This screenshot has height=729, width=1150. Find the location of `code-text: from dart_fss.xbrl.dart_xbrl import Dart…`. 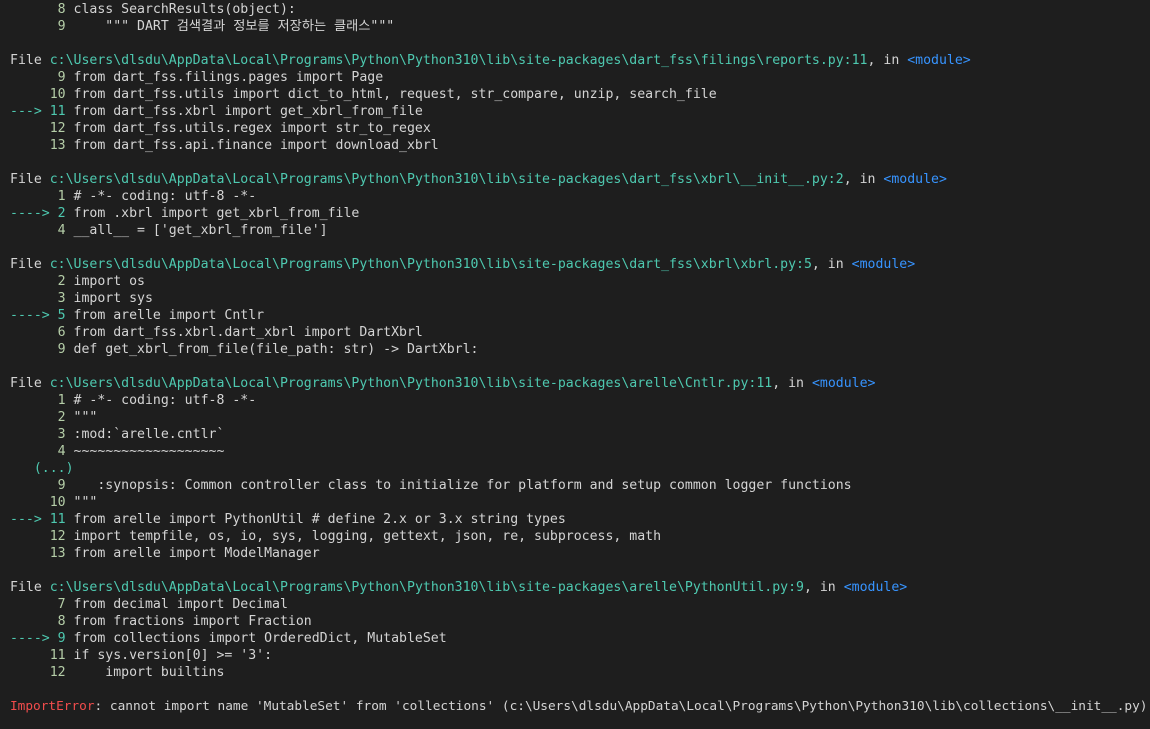

code-text: from dart_fss.xbrl.dart_xbrl import Dart… is located at coordinates (248, 332).